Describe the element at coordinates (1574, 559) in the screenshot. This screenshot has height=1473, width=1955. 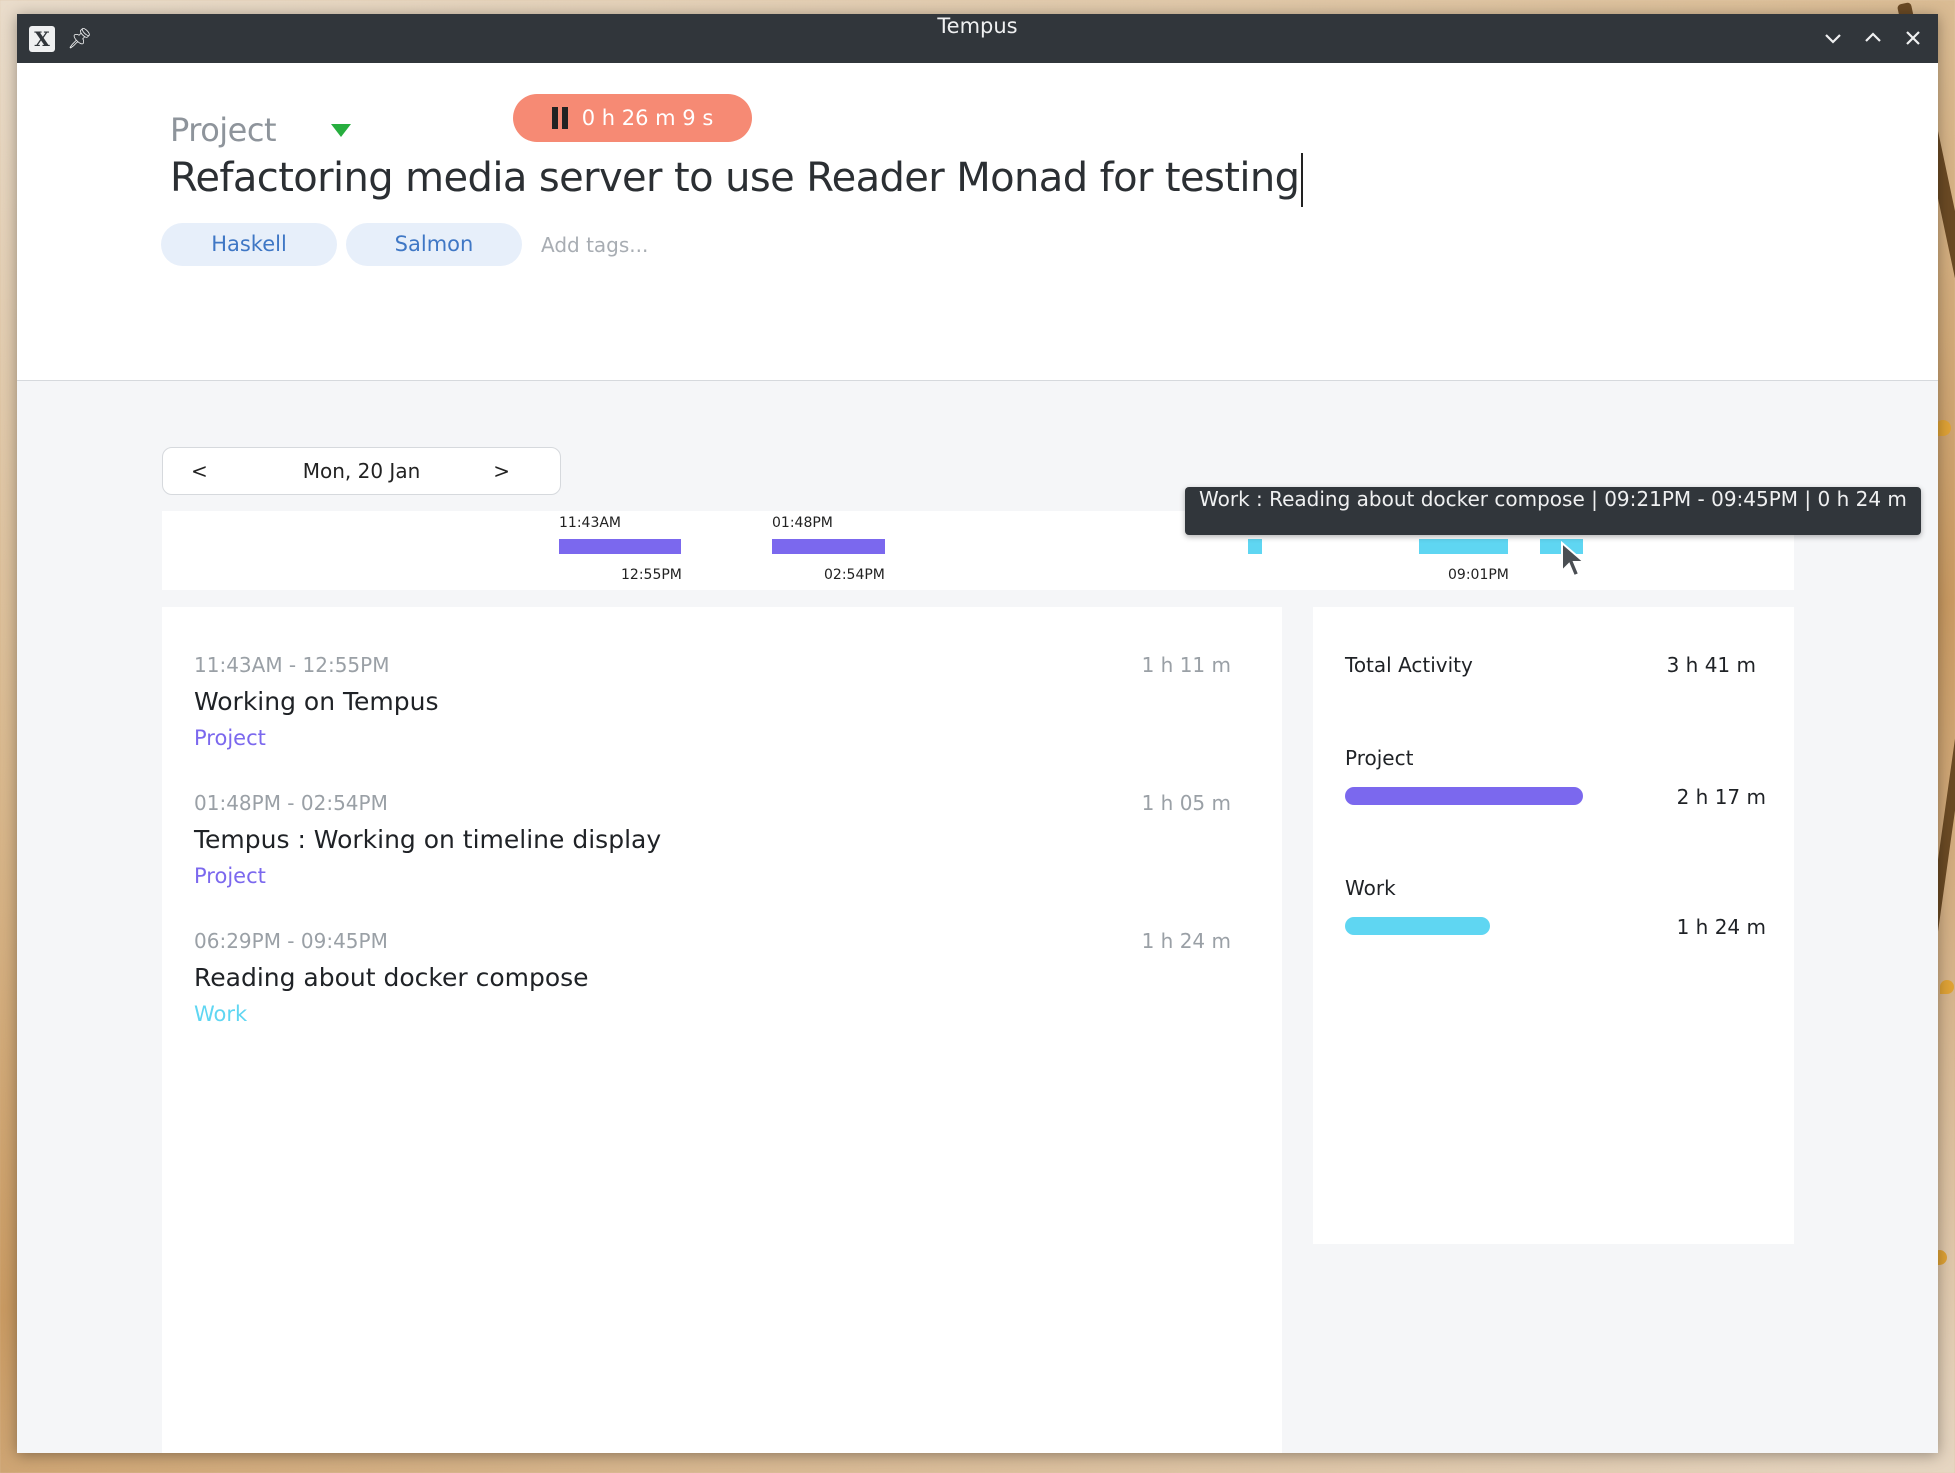
I see `mouse-pointer-icon` at that location.